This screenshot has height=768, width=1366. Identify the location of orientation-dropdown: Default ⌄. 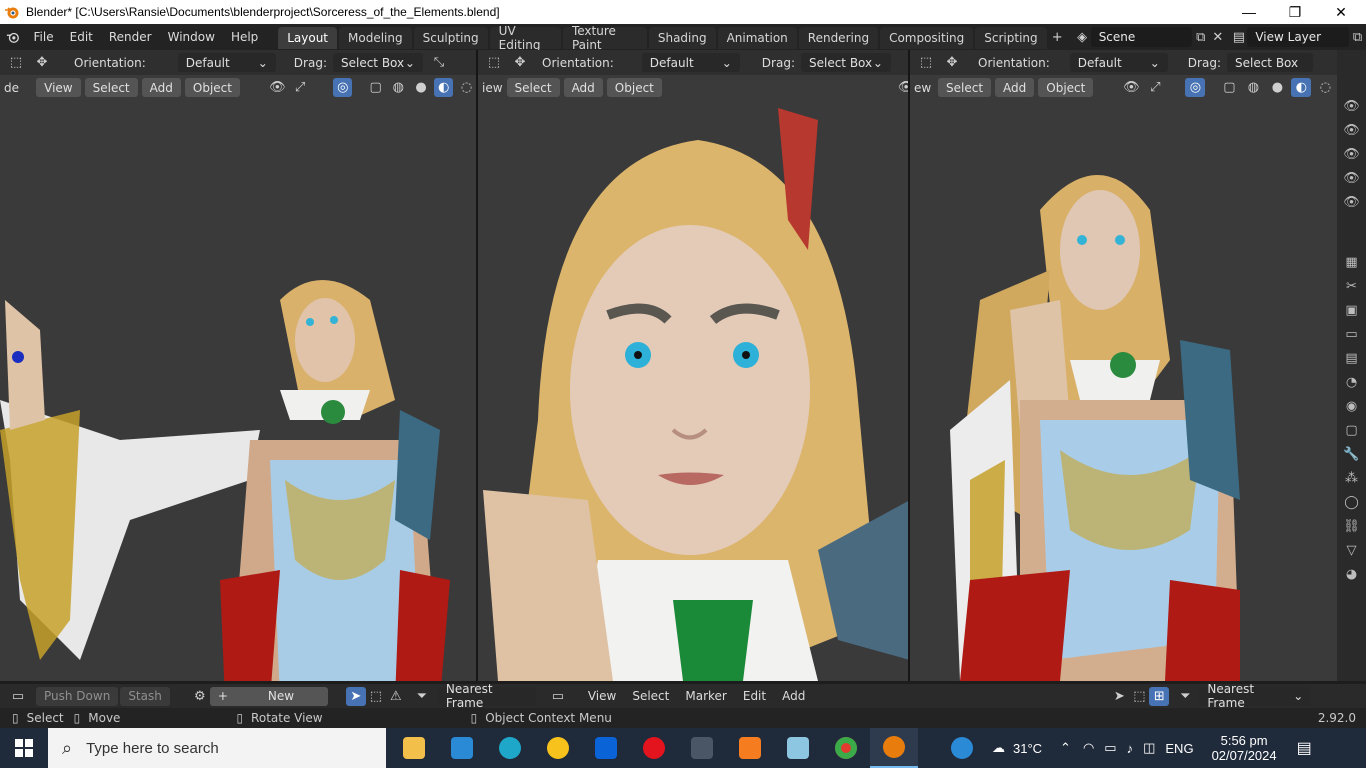
(690, 62).